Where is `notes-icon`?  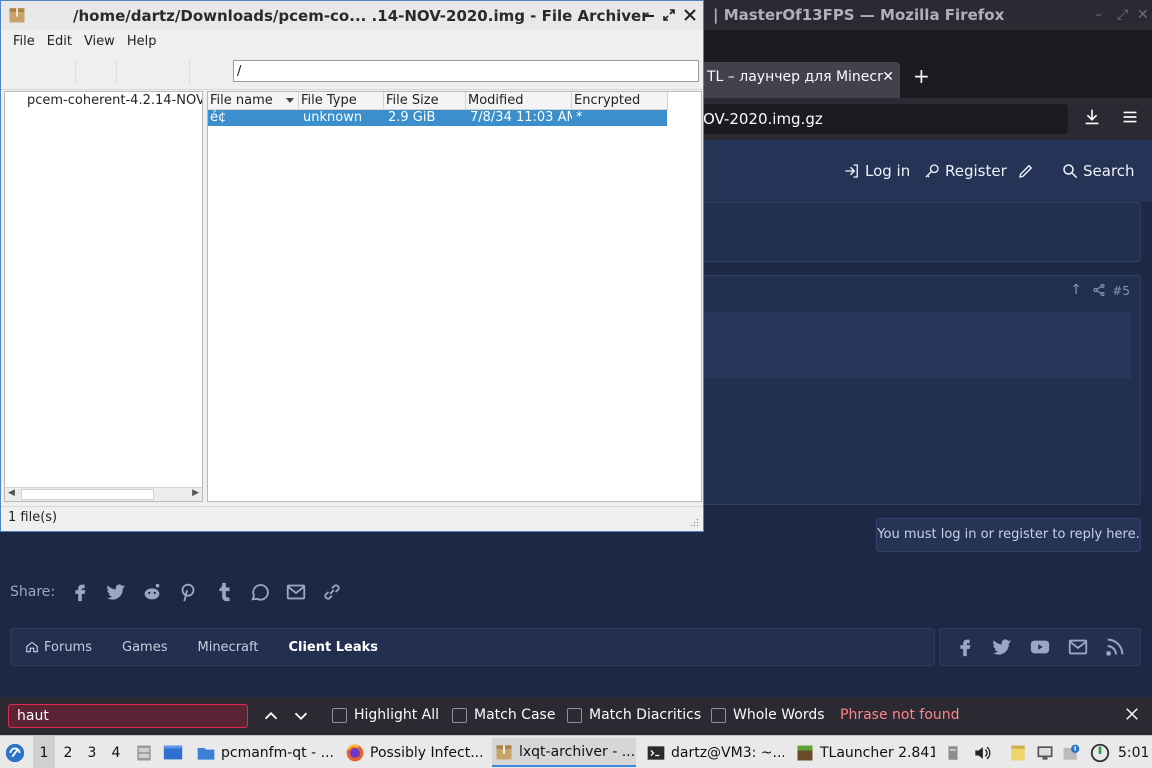 notes-icon is located at coordinates (1018, 752).